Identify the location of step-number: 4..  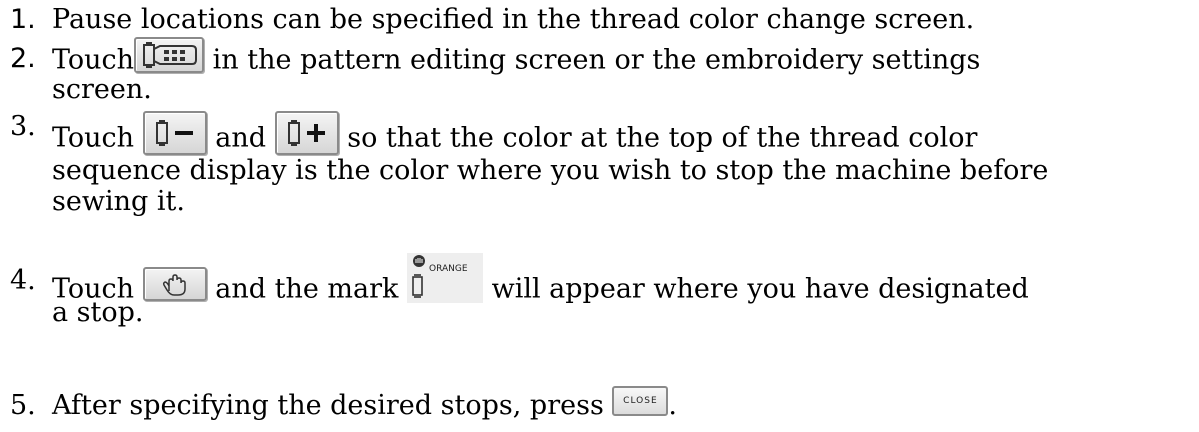
(23, 280).